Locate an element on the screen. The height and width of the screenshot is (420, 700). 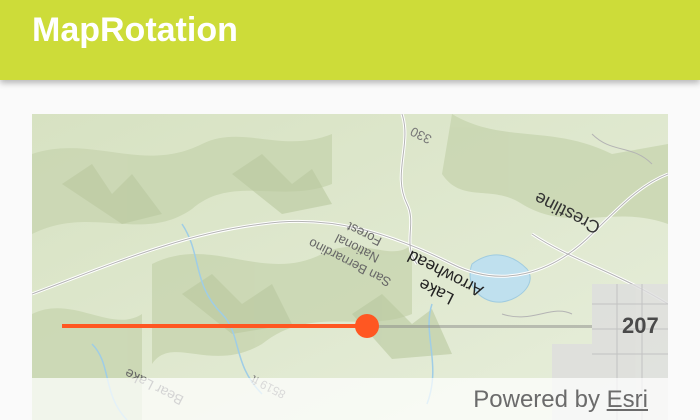
slider-thumb is located at coordinates (366, 326).